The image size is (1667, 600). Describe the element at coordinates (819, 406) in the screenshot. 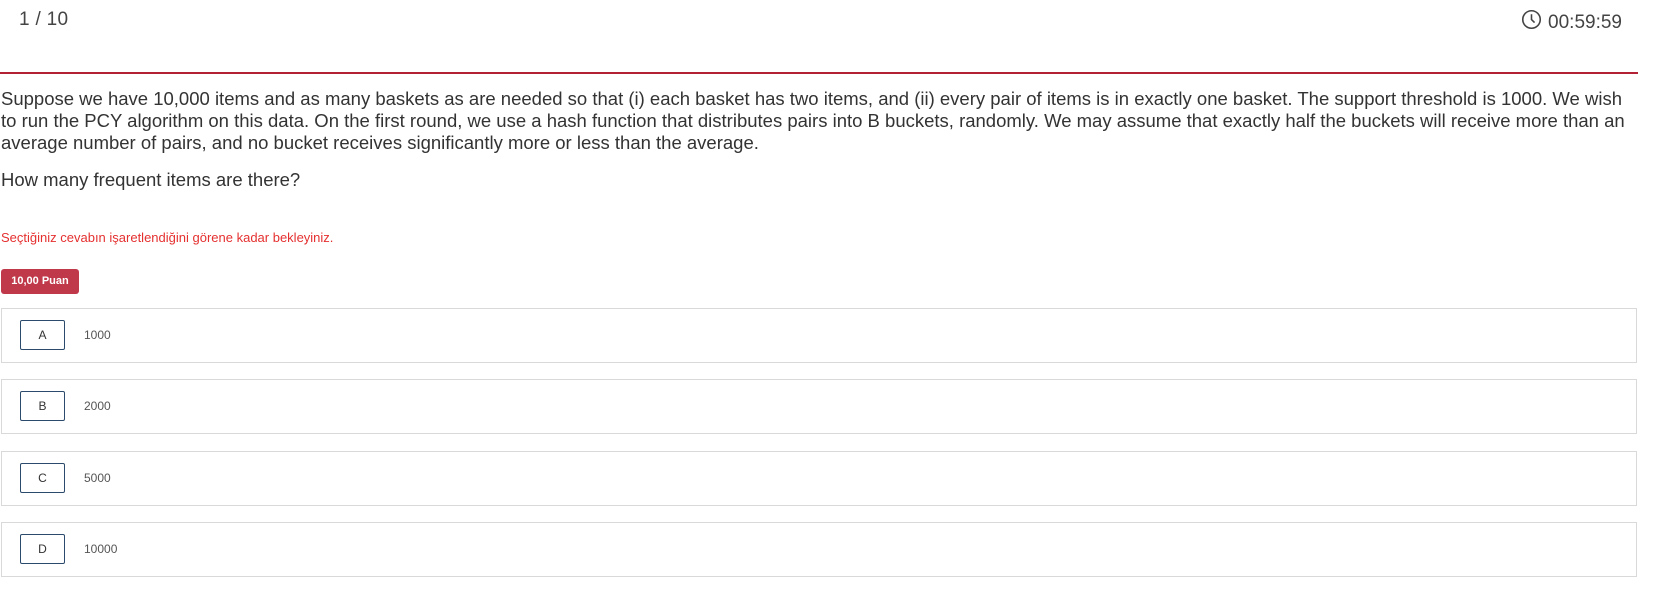

I see `answer-option-b: B 2000` at that location.